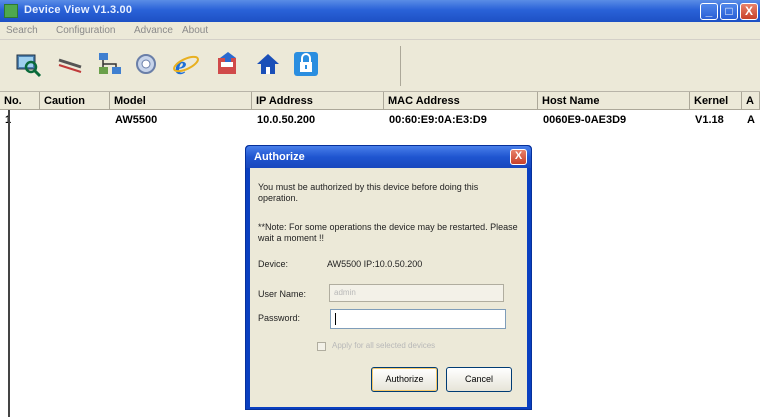  I want to click on column-header-mac-address: MAC Address, so click(461, 101).